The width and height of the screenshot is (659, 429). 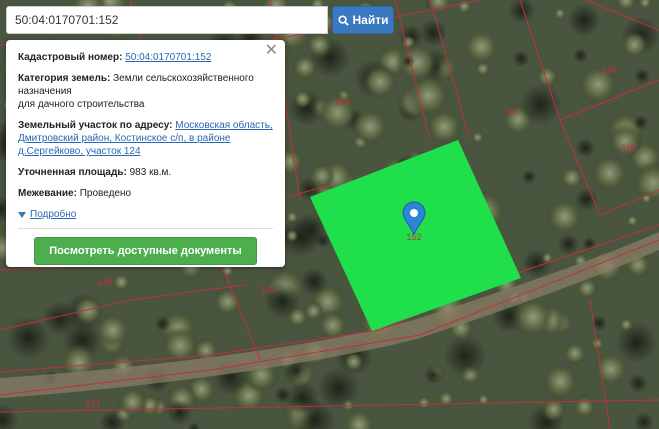 What do you see at coordinates (511, 112) in the screenshot?
I see `plot-label-84: 84` at bounding box center [511, 112].